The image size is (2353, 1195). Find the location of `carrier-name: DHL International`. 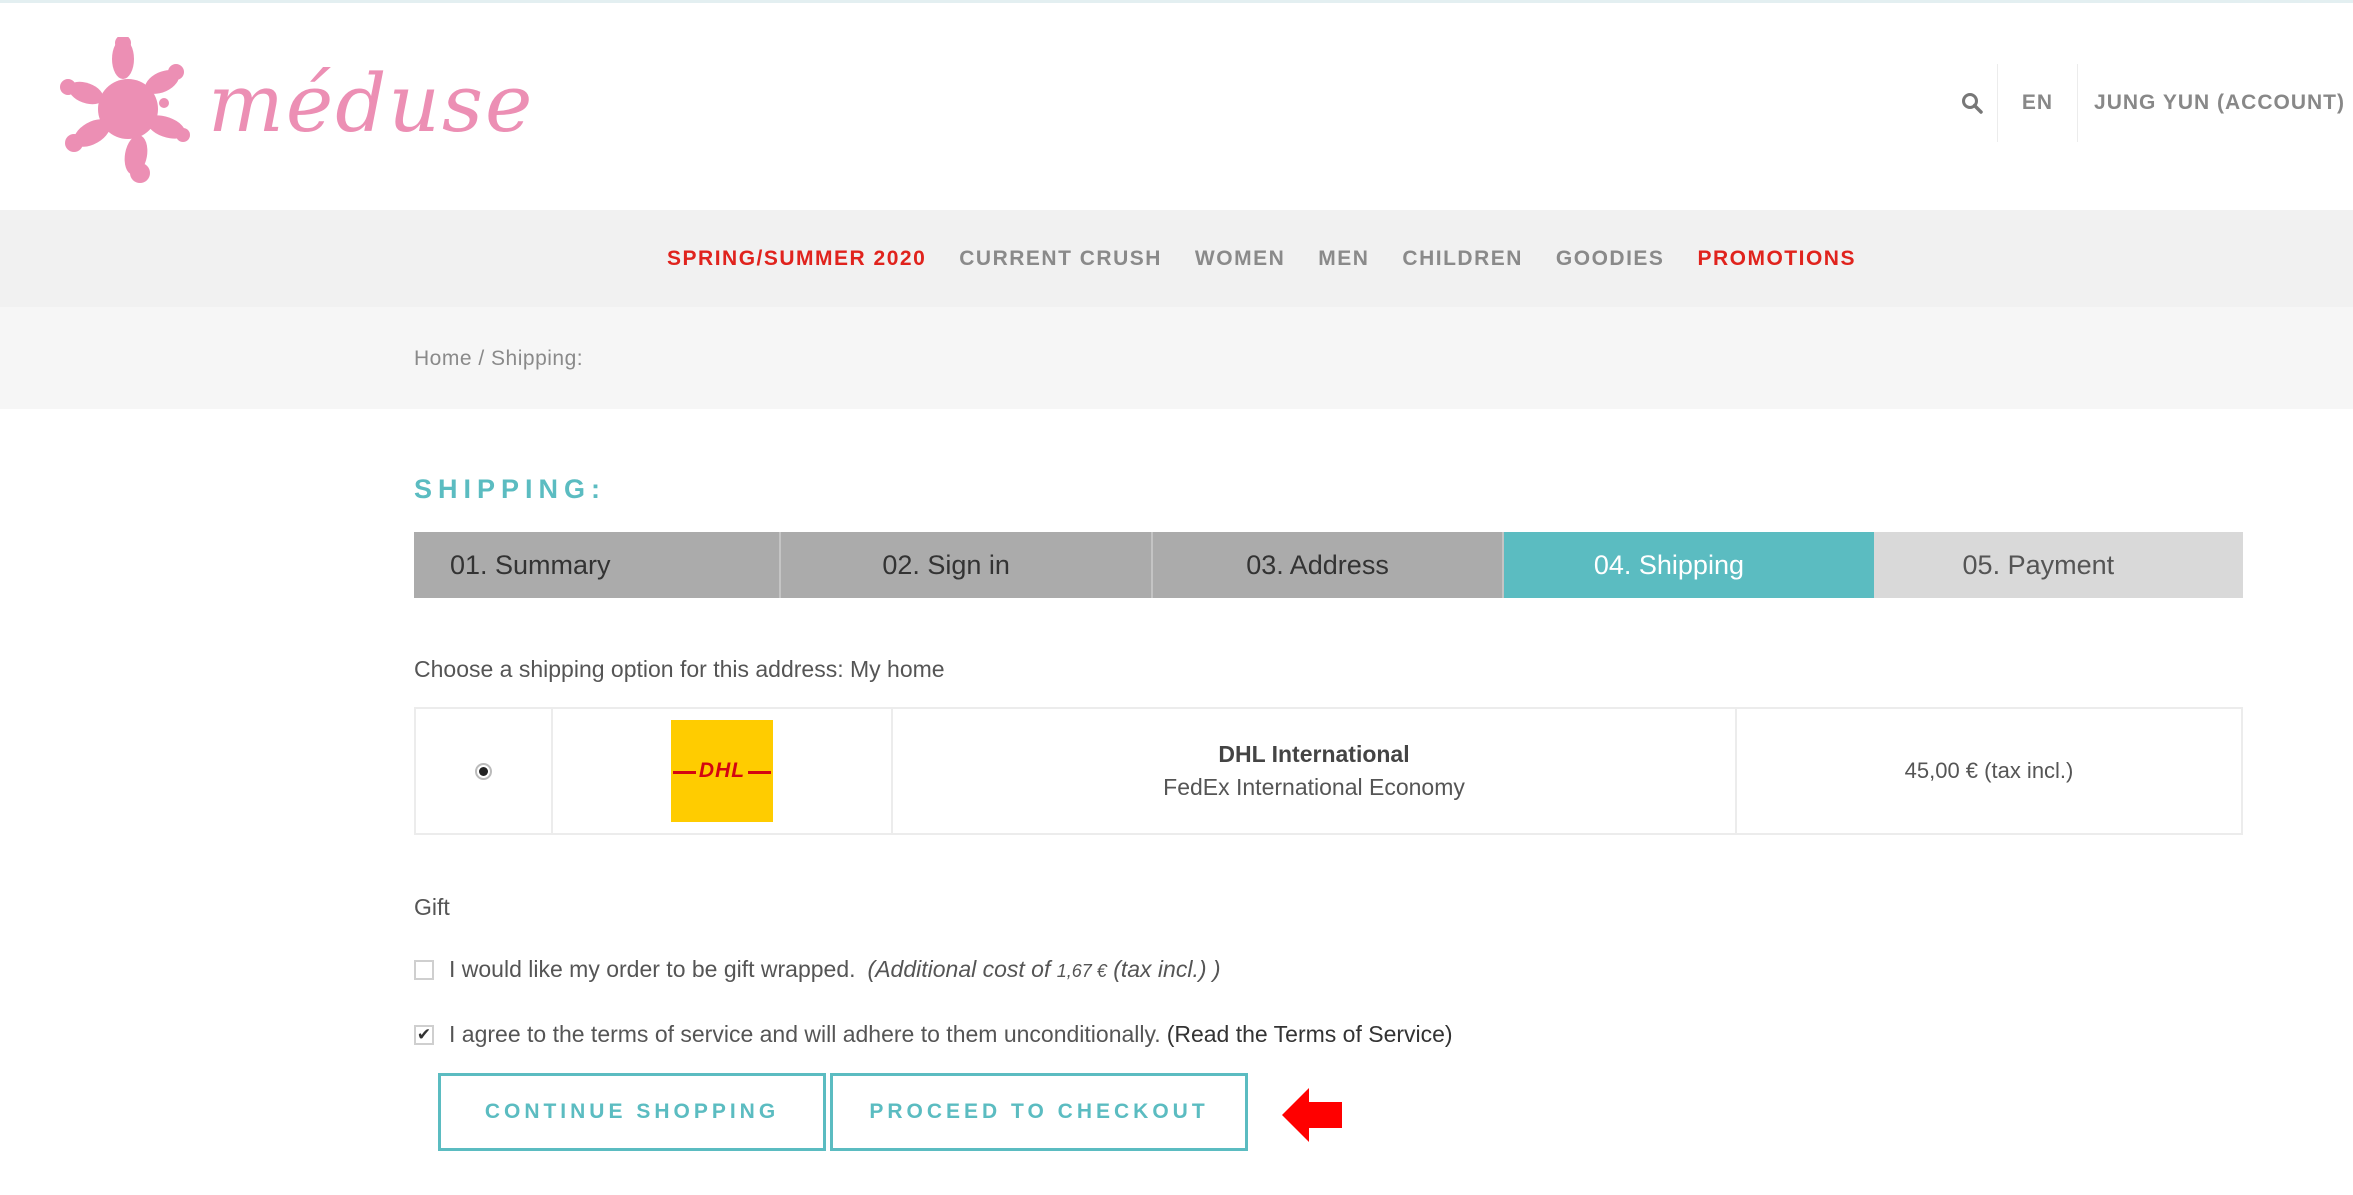

carrier-name: DHL International is located at coordinates (1314, 754).